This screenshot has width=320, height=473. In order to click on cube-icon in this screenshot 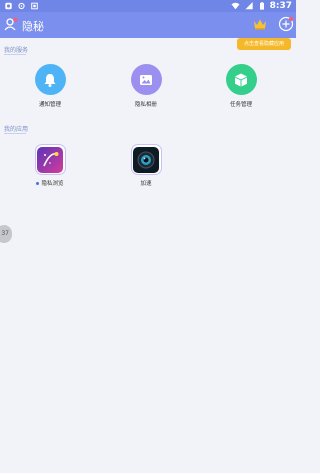, I will do `click(241, 79)`.